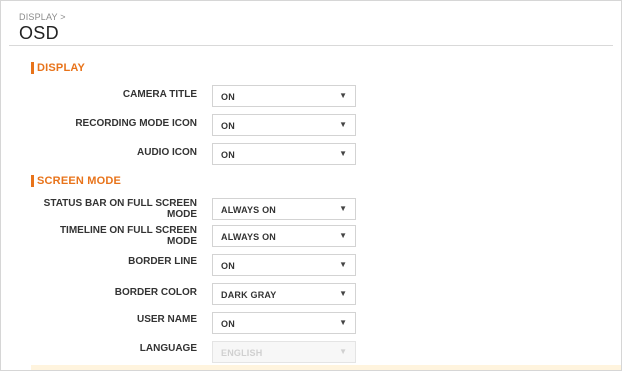 The image size is (622, 371). What do you see at coordinates (284, 265) in the screenshot?
I see `border-line-select: ON ▼` at bounding box center [284, 265].